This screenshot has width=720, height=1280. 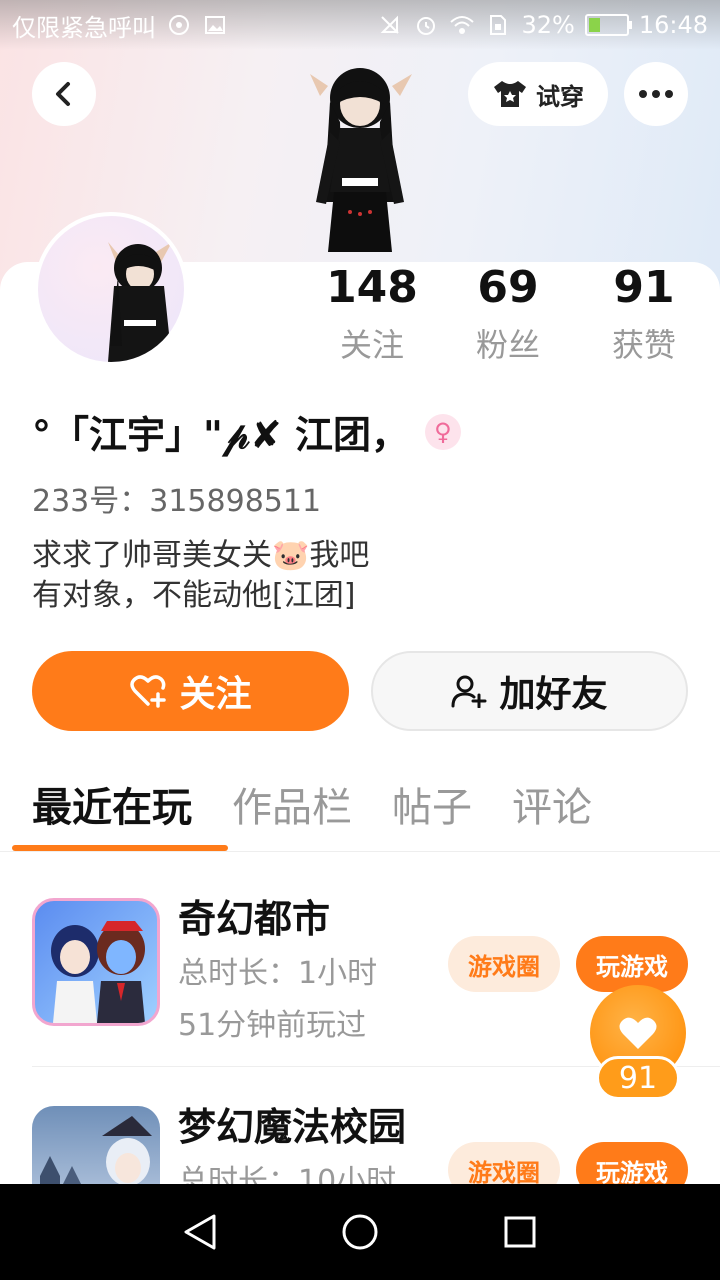 I want to click on avatar, so click(x=111, y=289).